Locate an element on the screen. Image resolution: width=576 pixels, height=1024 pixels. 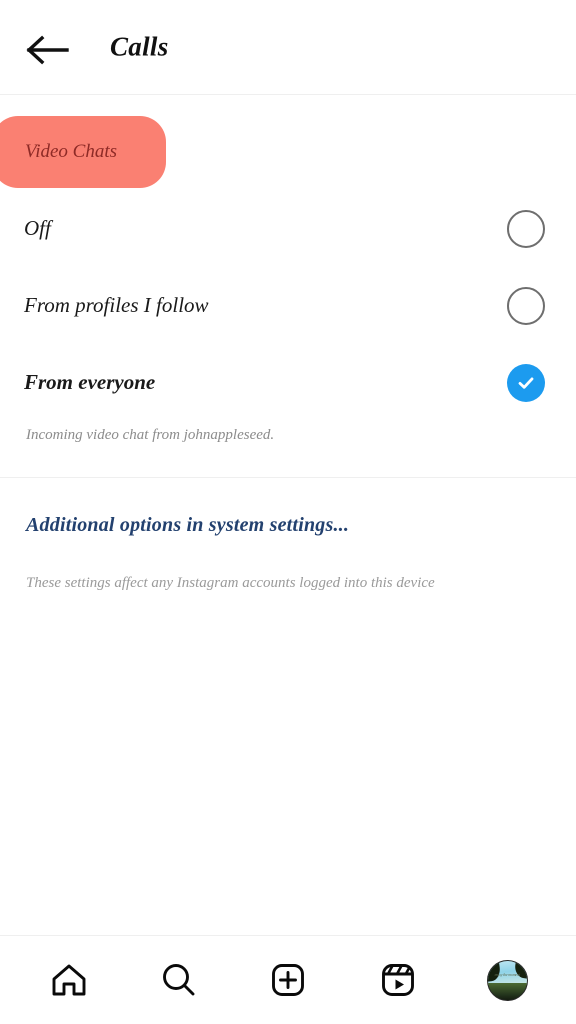
nav-item-home is located at coordinates (69, 980).